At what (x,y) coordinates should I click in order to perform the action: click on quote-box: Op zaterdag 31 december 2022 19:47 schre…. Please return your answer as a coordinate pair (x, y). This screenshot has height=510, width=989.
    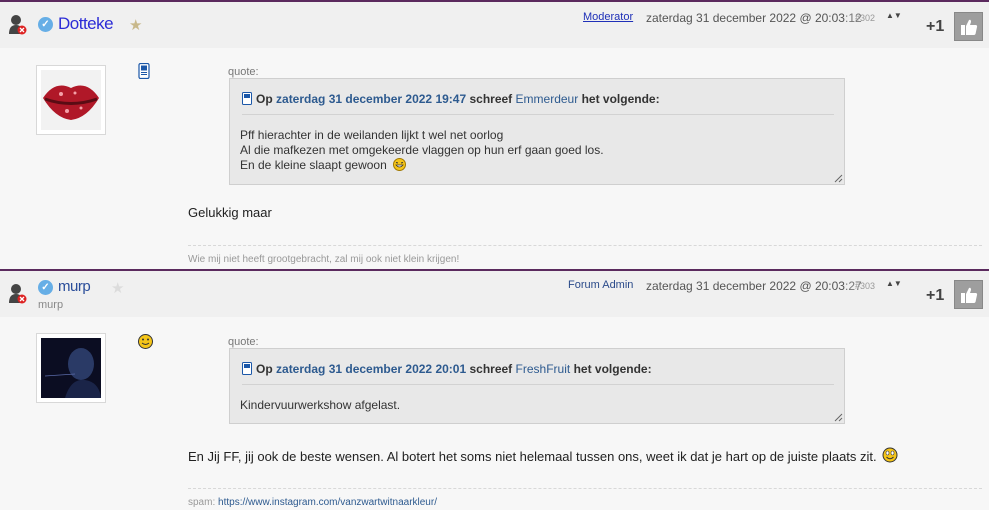
    Looking at the image, I should click on (537, 131).